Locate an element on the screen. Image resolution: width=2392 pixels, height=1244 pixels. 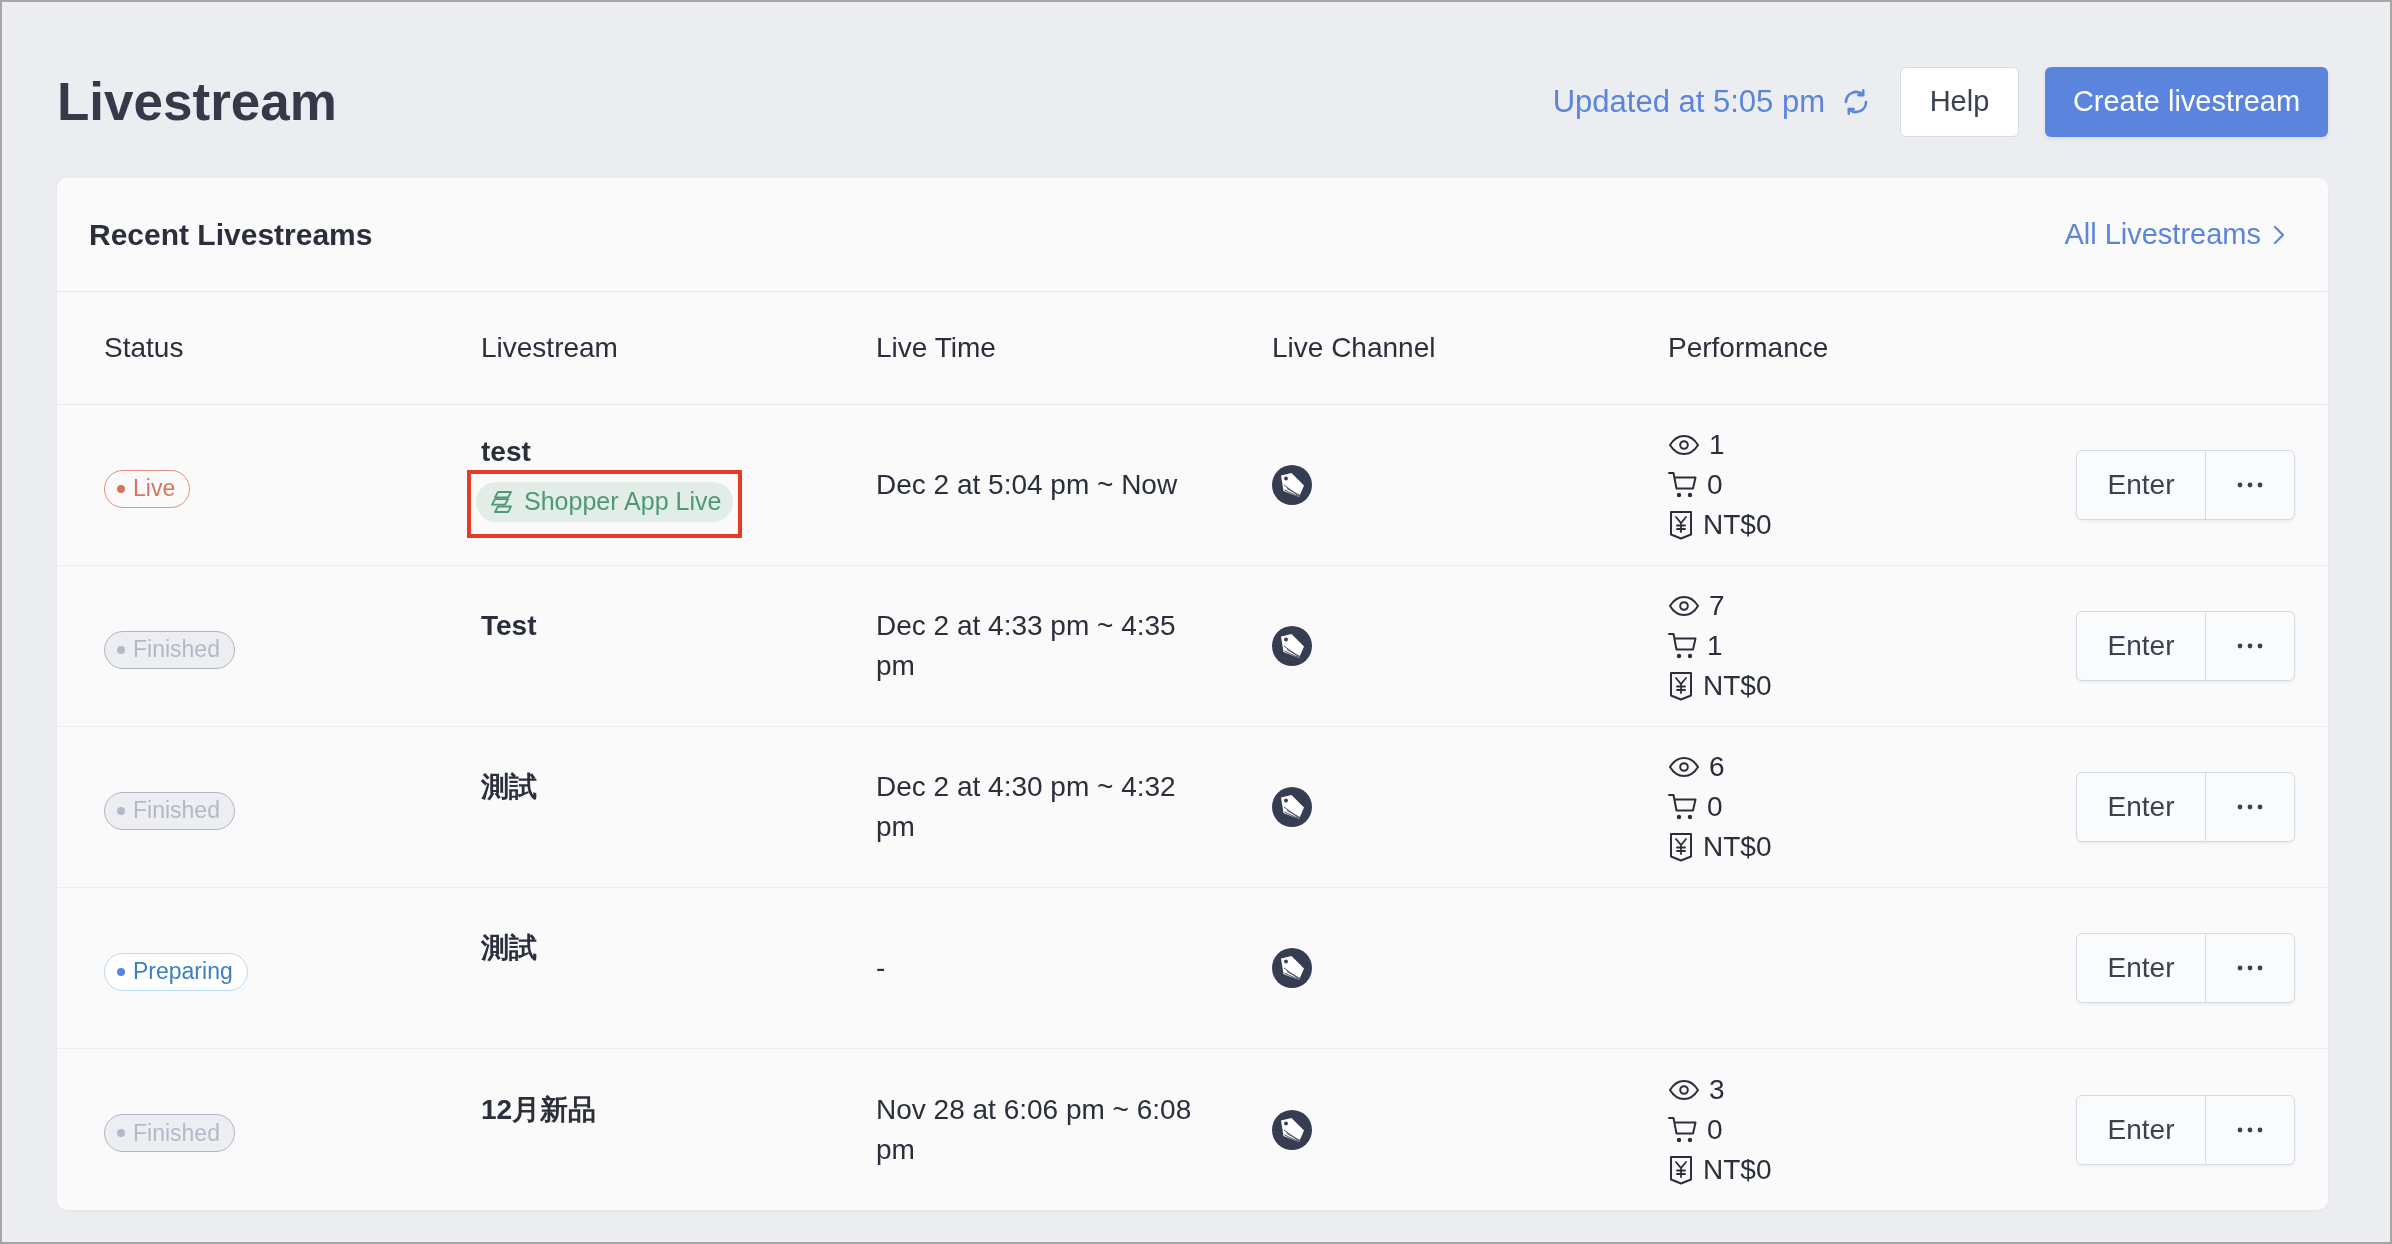
page-title: Livestream is located at coordinates (197, 102).